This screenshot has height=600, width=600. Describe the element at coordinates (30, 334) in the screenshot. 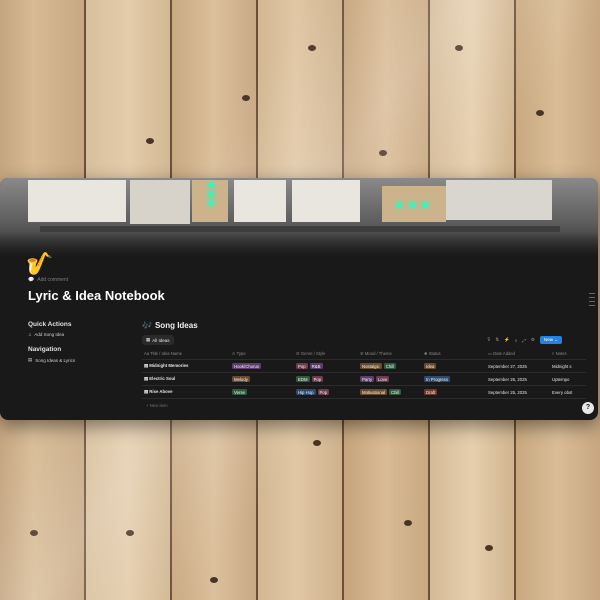

I see `music-note-icon: ♫` at that location.